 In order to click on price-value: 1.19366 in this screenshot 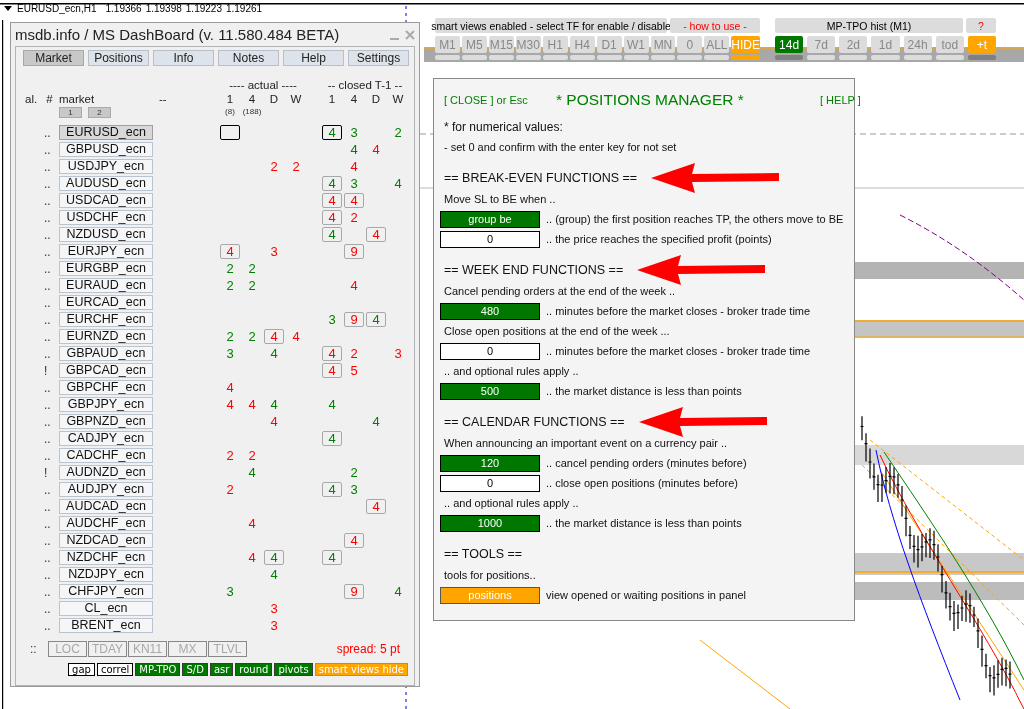, I will do `click(123, 8)`.